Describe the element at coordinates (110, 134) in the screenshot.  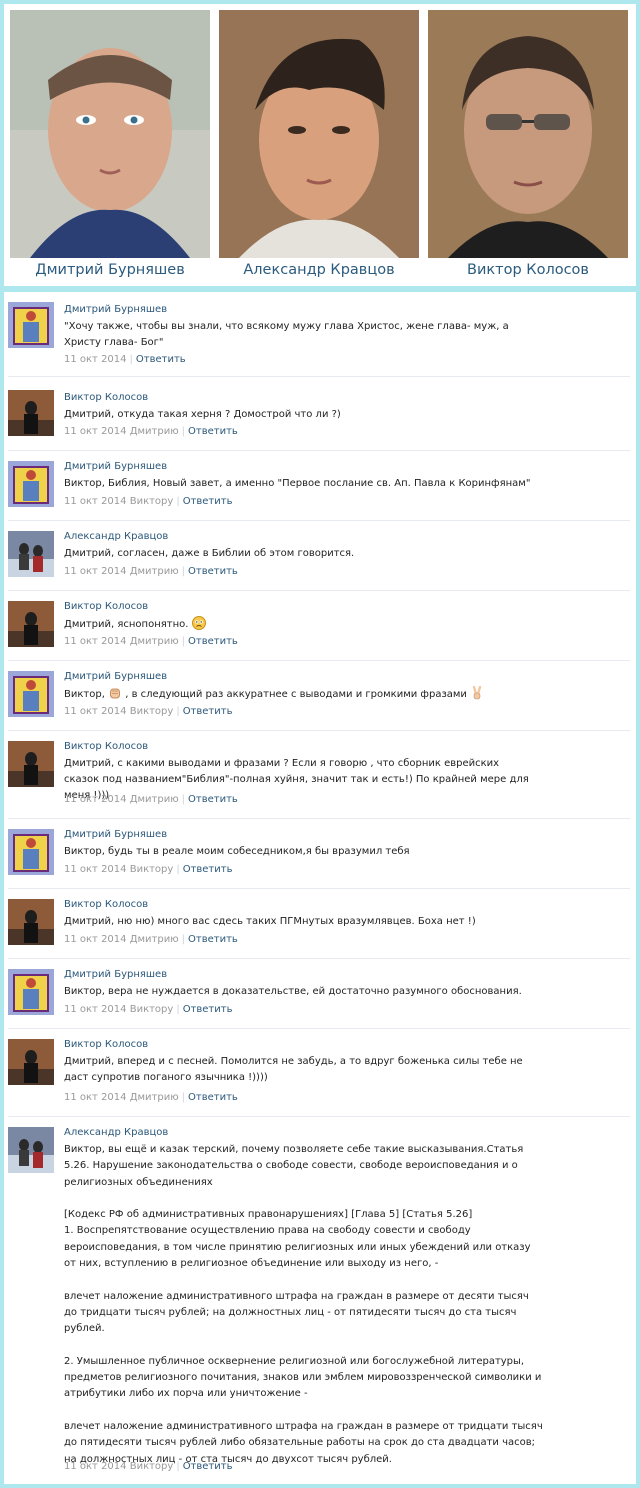
I see `photo-dmitry` at that location.